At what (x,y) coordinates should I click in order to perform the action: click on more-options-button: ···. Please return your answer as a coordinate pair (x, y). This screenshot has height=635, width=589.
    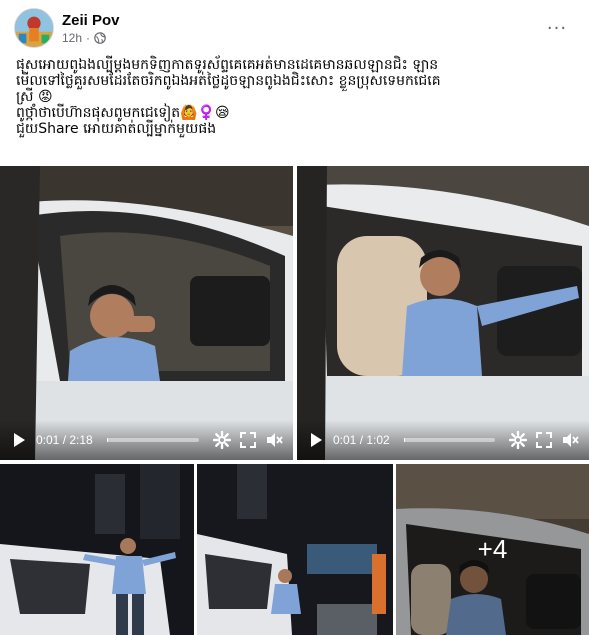
    Looking at the image, I should click on (557, 28).